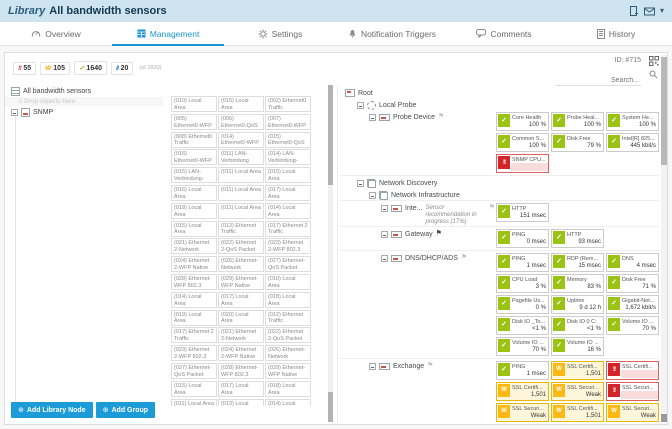  What do you see at coordinates (194, 121) in the screenshot?
I see `sensor-cell: (005) Ethernet0-WFP Native` at bounding box center [194, 121].